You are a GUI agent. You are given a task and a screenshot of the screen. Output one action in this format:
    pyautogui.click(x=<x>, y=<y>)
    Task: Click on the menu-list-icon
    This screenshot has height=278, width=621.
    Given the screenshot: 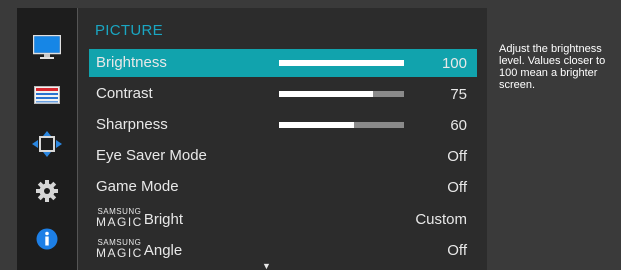 What is the action you would take?
    pyautogui.click(x=47, y=95)
    